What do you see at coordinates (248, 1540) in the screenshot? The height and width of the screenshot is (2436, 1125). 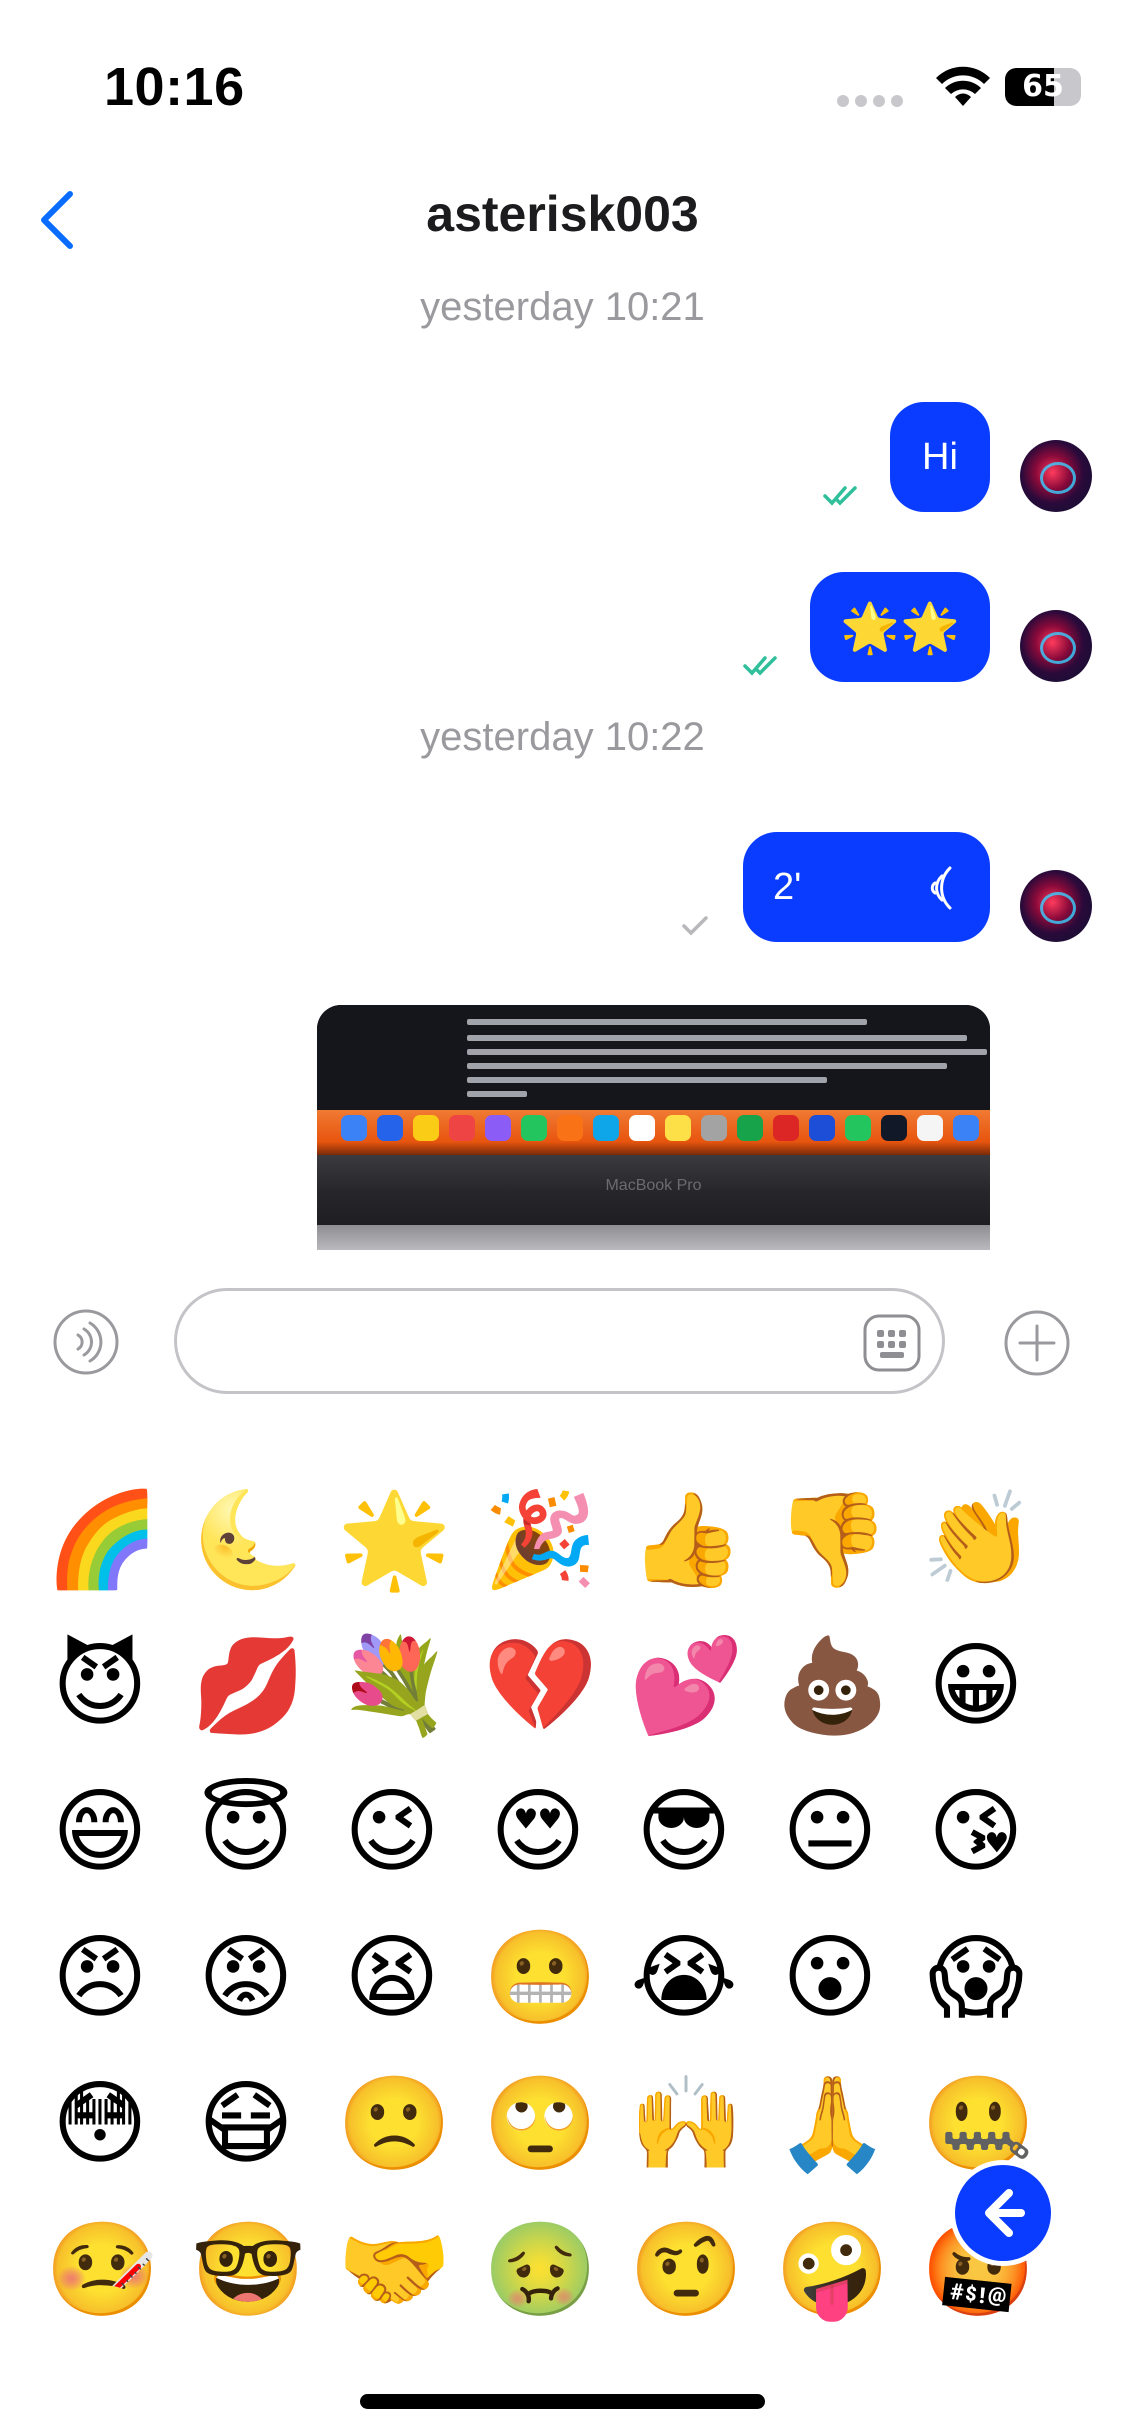 I see `emoji-item: 🌜` at bounding box center [248, 1540].